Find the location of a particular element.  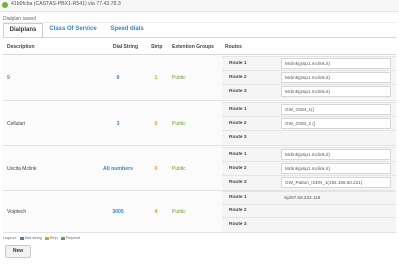

legend-item: Dial string is located at coordinates (33, 238).